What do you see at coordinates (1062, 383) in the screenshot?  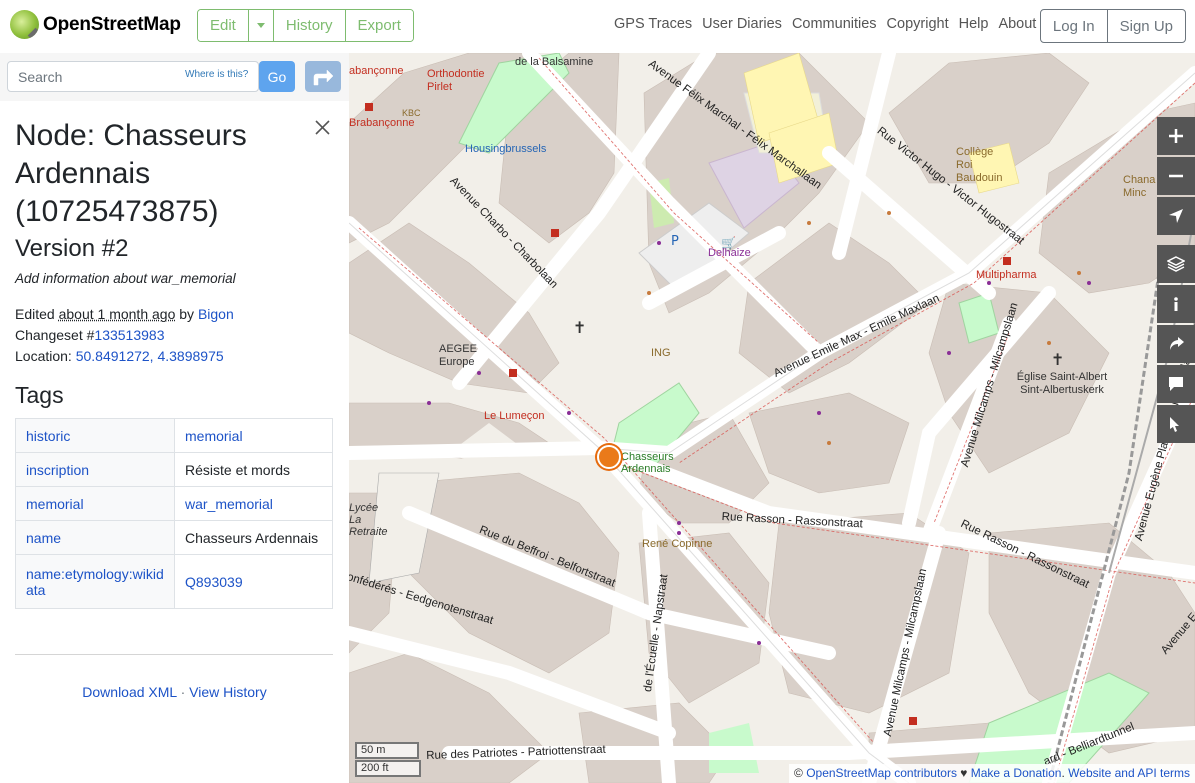 I see `map-label-eglise: Église Saint-Albert Sint-Albertuskerk` at bounding box center [1062, 383].